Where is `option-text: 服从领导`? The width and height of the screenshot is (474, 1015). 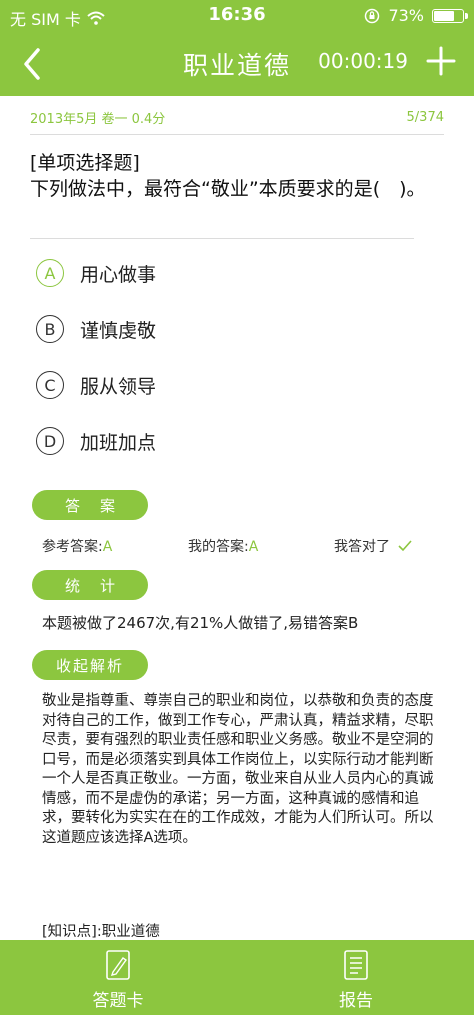
option-text: 服从领导 is located at coordinates (118, 386).